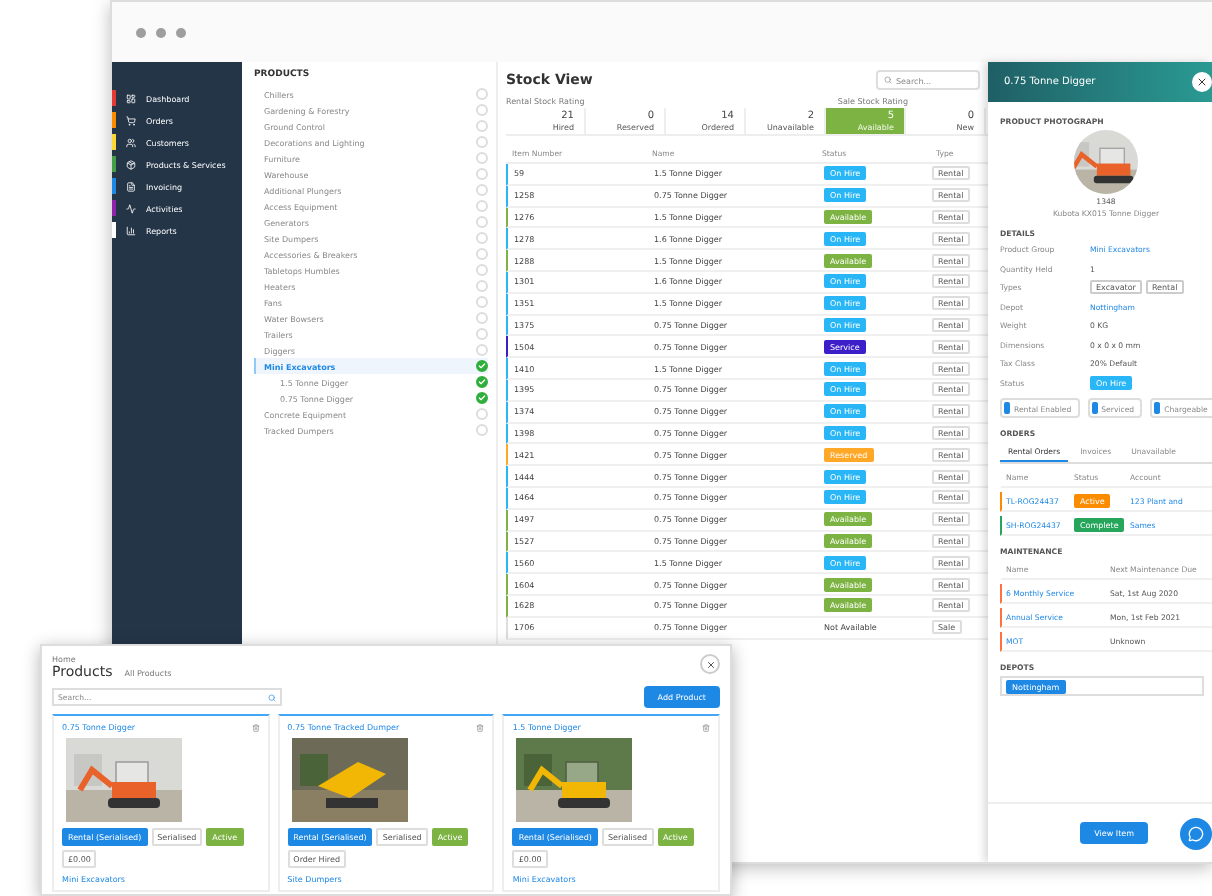  I want to click on chat-button, so click(1196, 833).